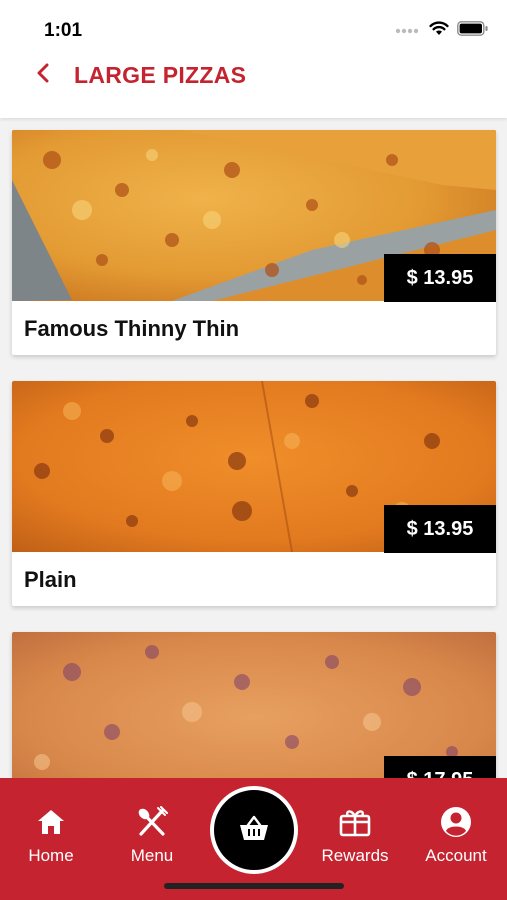 Image resolution: width=507 pixels, height=900 pixels. I want to click on status-bar: 1:01, so click(253, 26).